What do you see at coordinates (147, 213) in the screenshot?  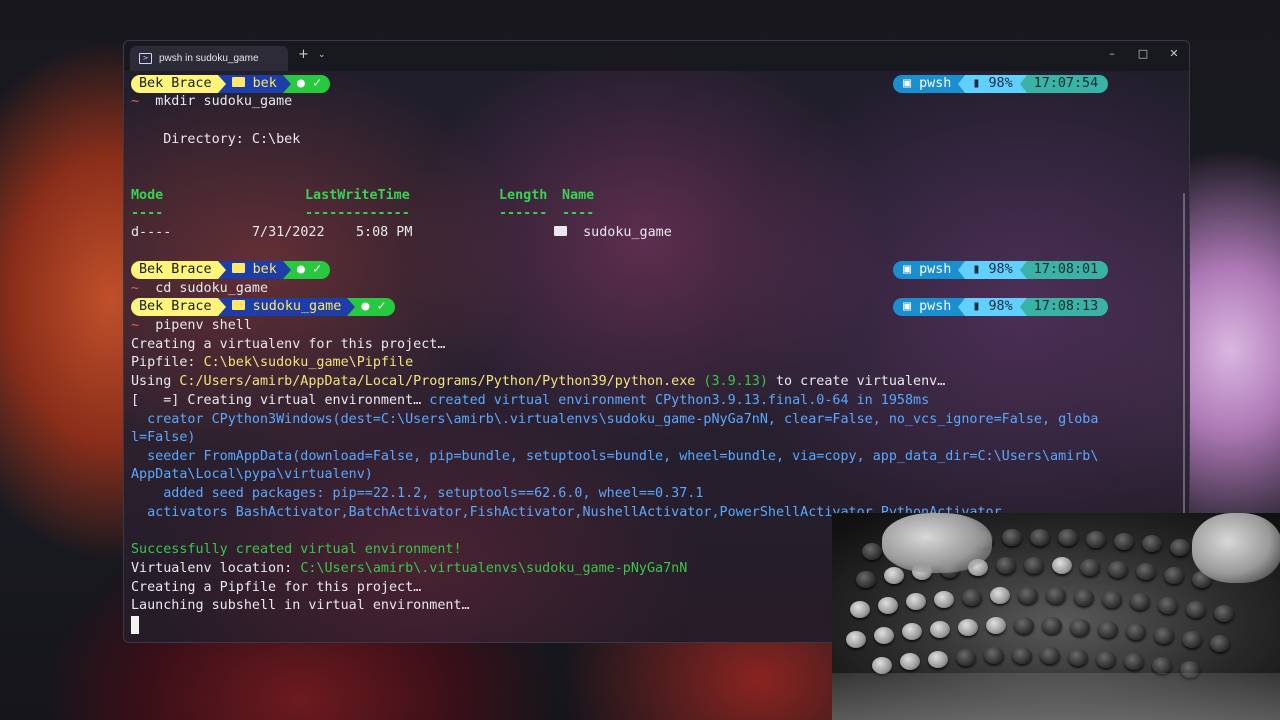 I see `underline-mode: ----` at bounding box center [147, 213].